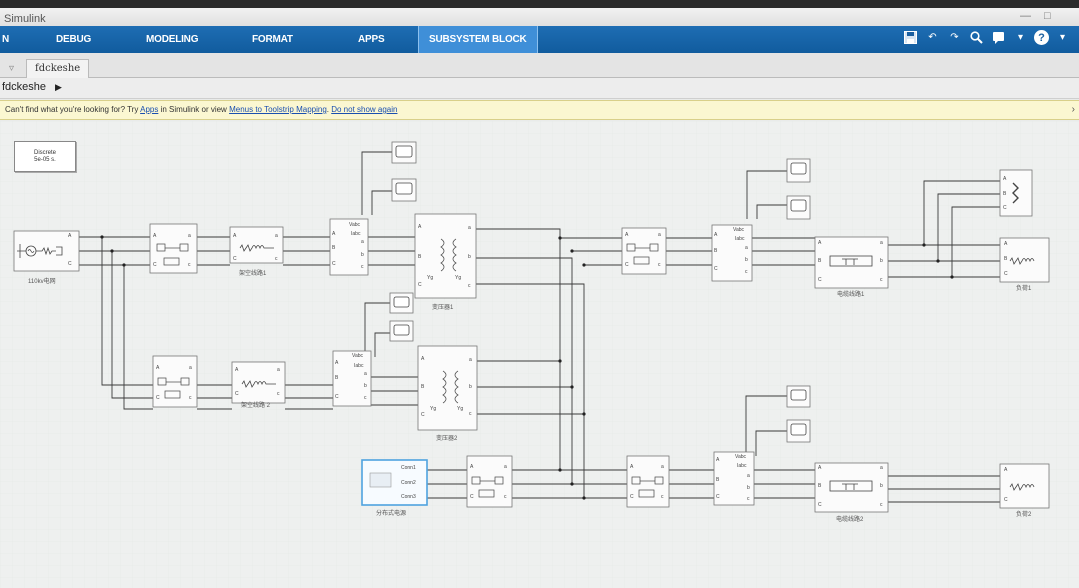 The image size is (1079, 588). I want to click on breadcrumb: fdckeshe ▶, so click(539, 88).